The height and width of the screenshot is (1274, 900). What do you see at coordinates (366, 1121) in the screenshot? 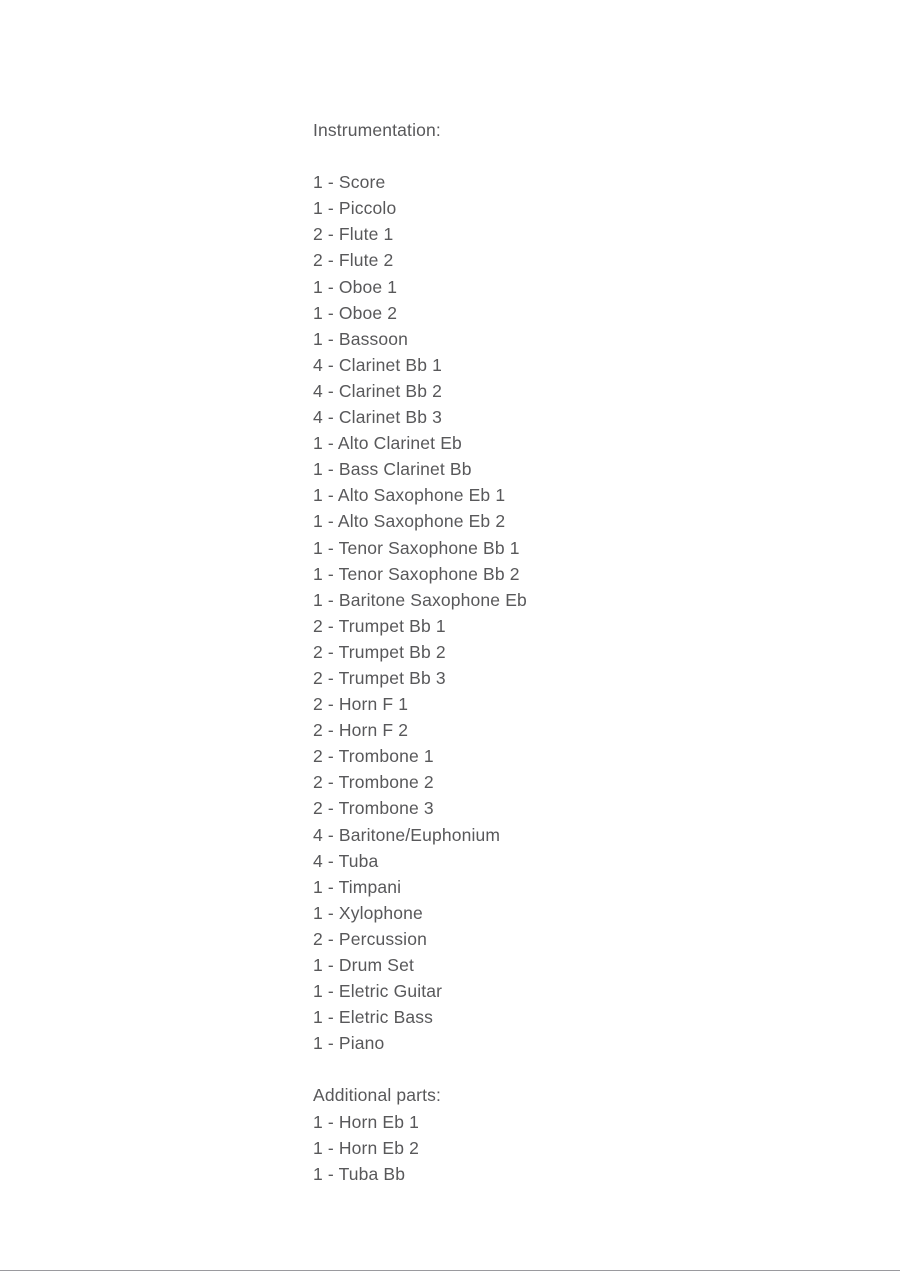
I see `additional-part-line: 1 - Horn Eb 1` at bounding box center [366, 1121].